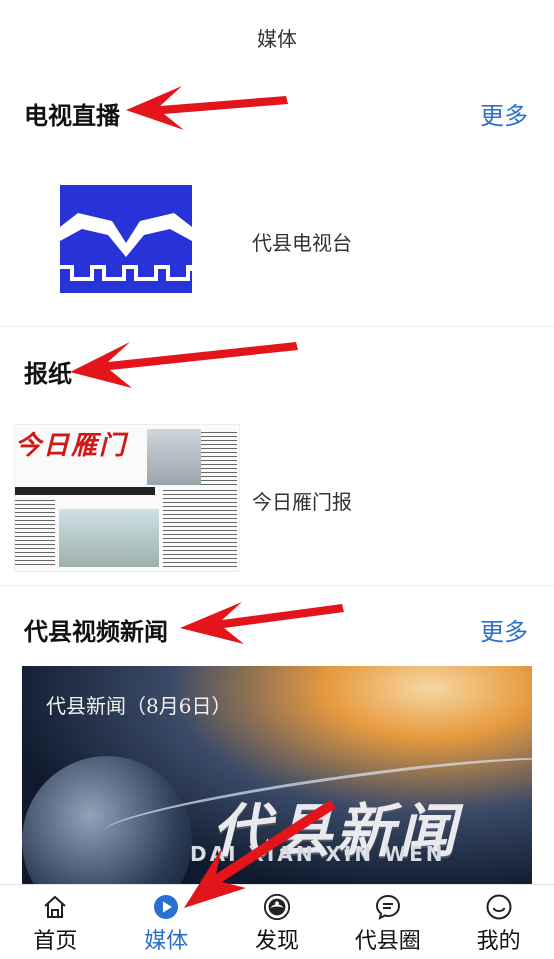 The image size is (554, 959). What do you see at coordinates (166, 922) in the screenshot?
I see `tab-media: 媒体` at bounding box center [166, 922].